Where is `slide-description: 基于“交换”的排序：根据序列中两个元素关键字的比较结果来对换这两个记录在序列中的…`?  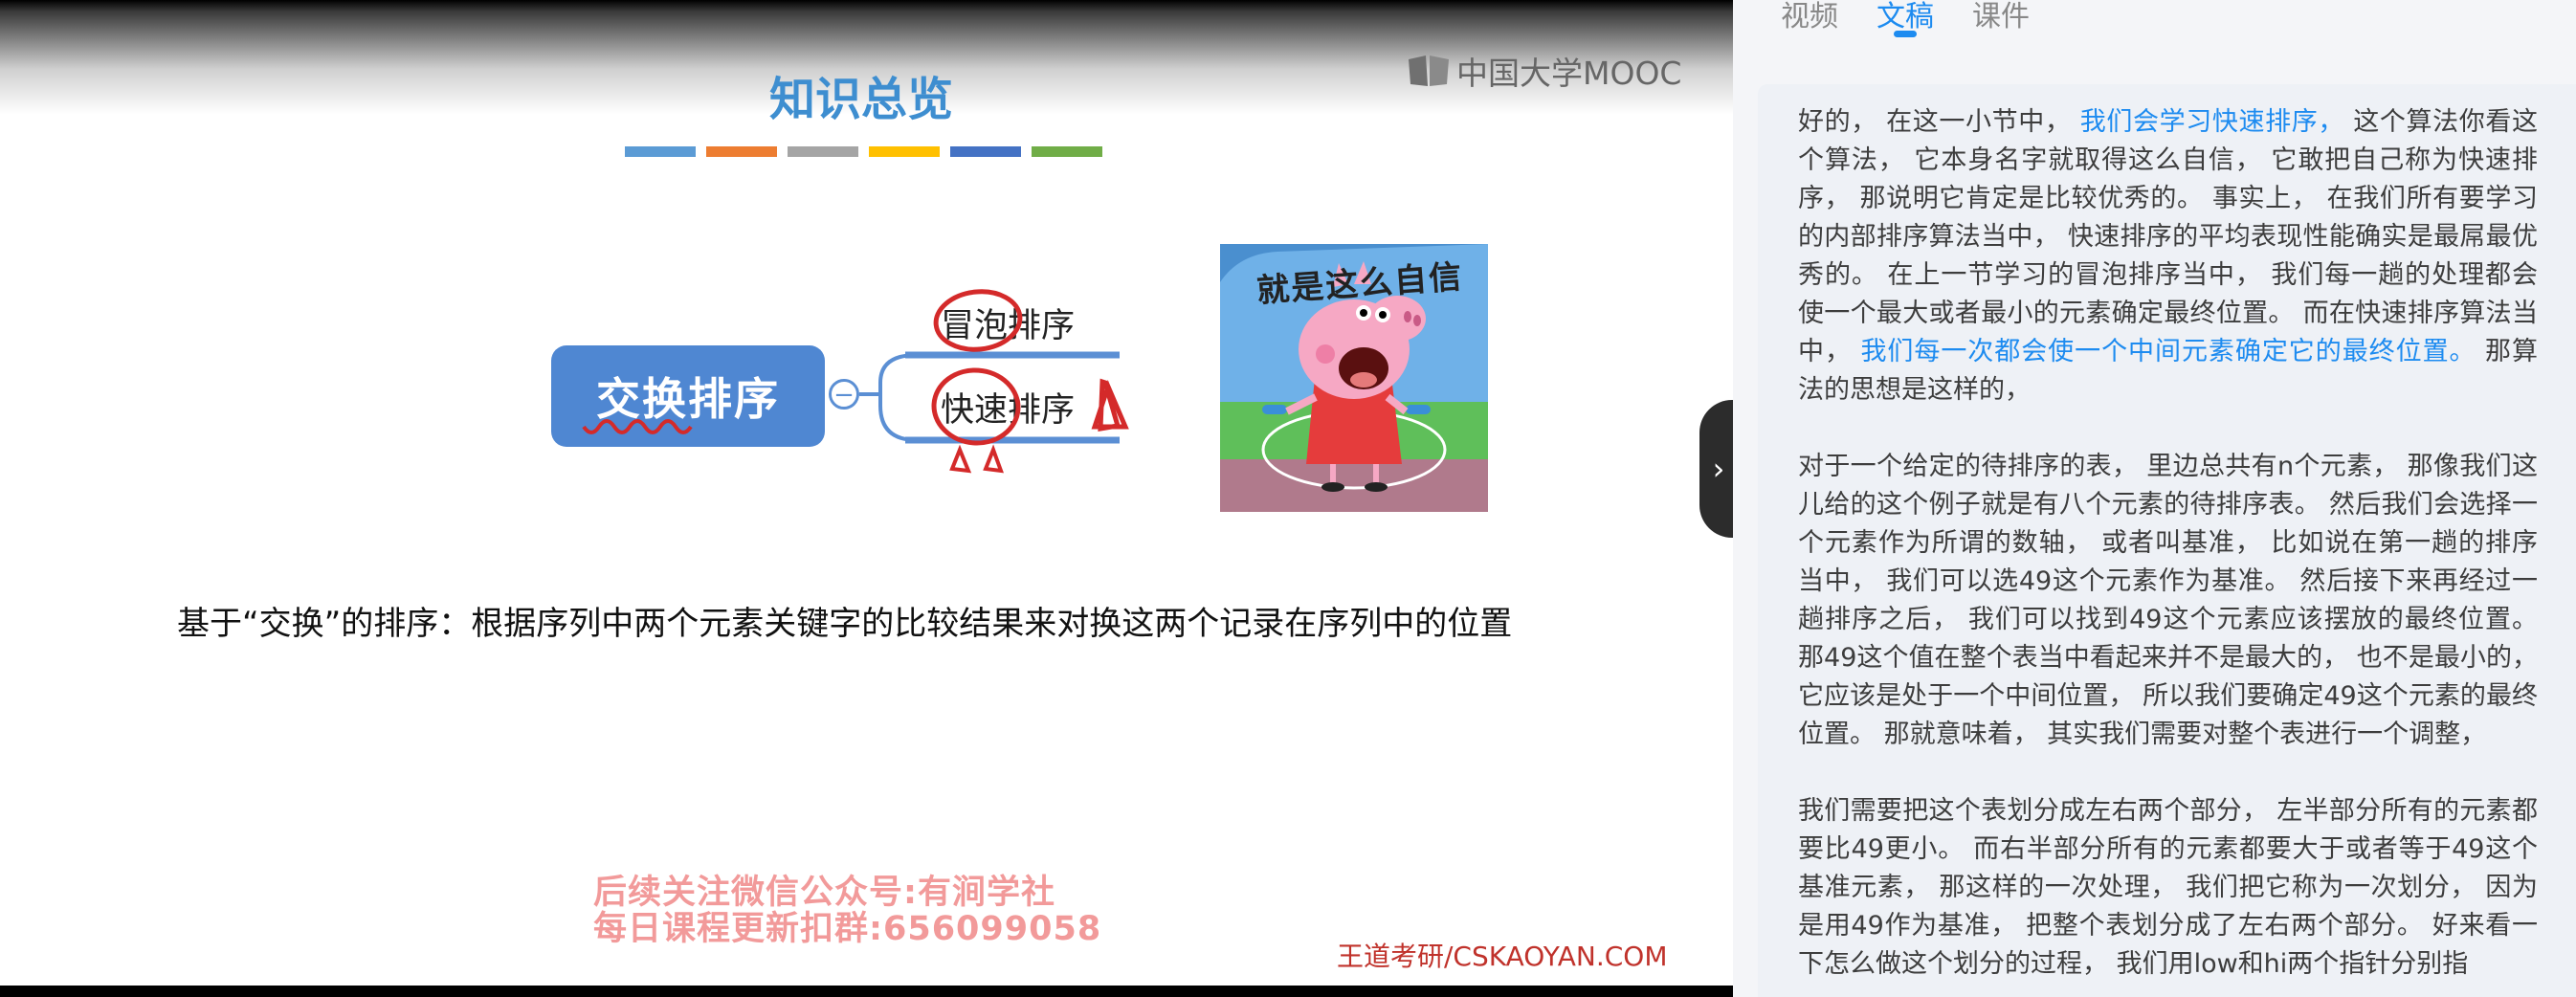
slide-description: 基于“交换”的排序：根据序列中两个元素关键字的比较结果来对换这两个记录在序列中的… is located at coordinates (845, 624).